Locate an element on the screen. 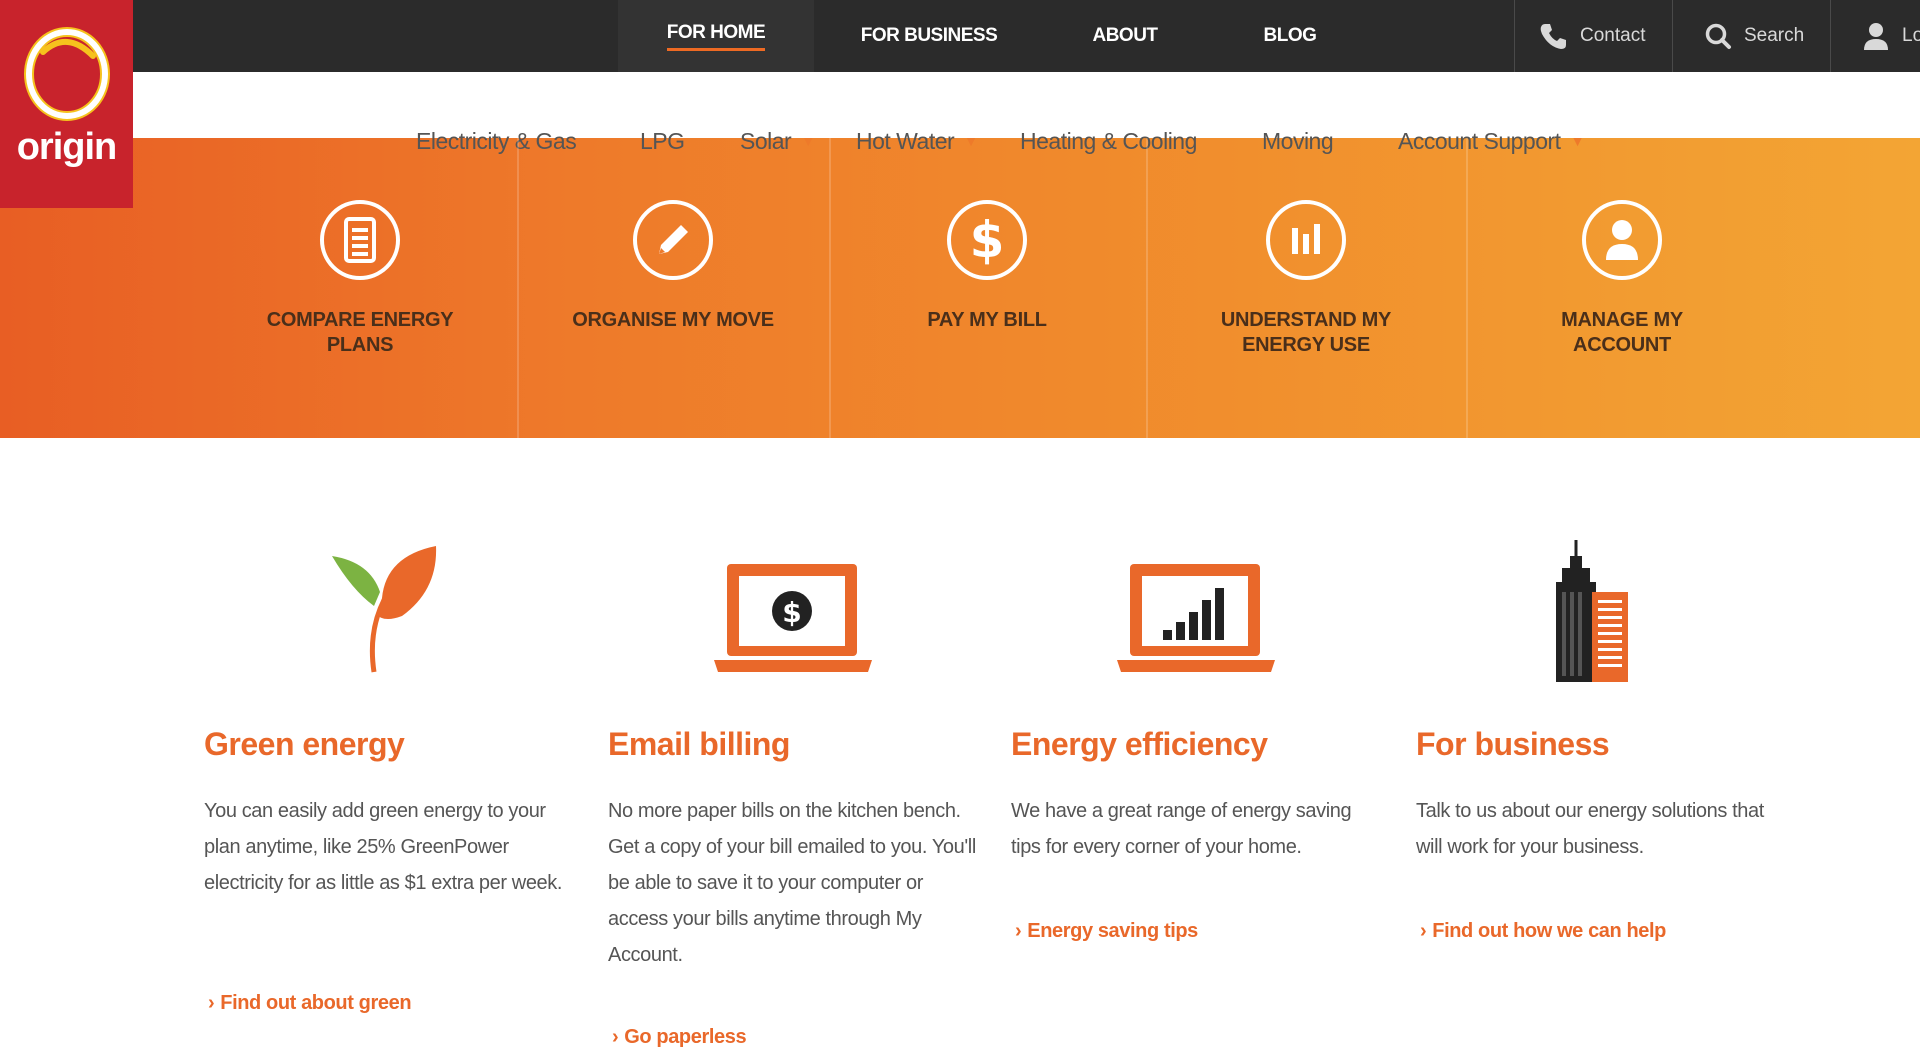 The width and height of the screenshot is (1920, 1064). feature-title: For business is located at coordinates (1513, 744).